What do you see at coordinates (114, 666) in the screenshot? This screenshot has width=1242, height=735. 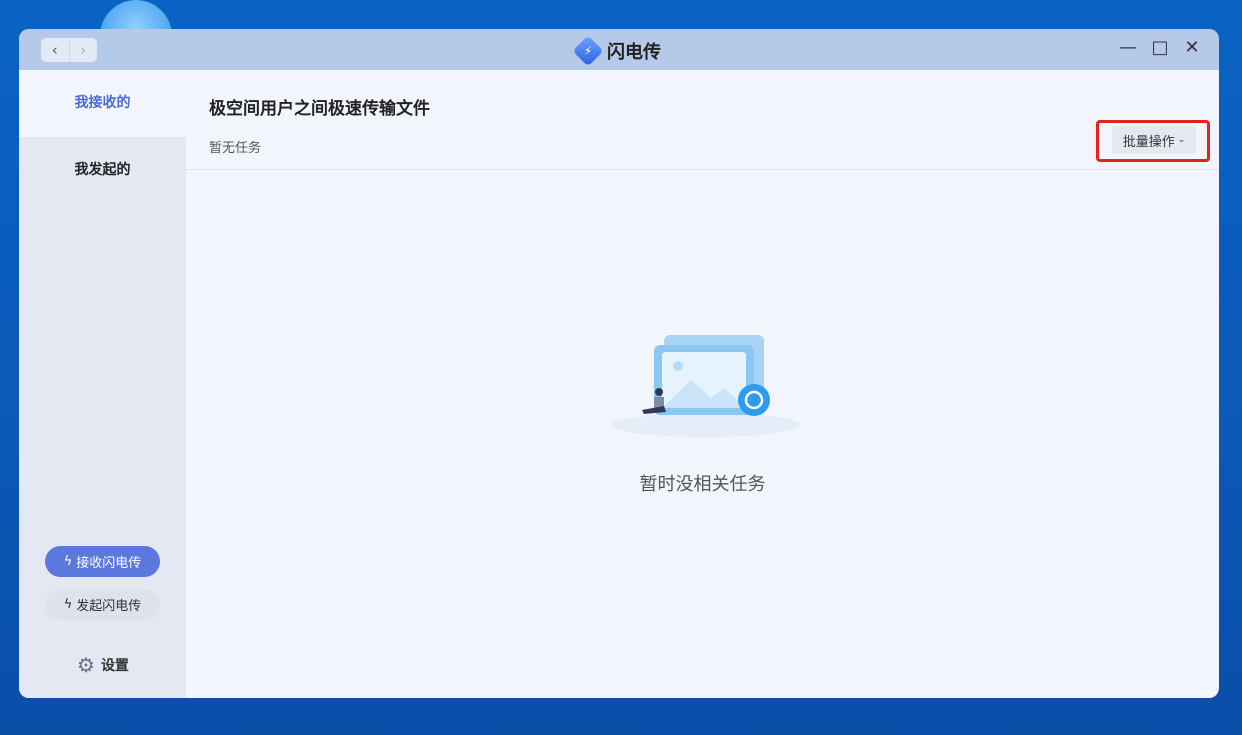 I see `settings-label: 设置` at bounding box center [114, 666].